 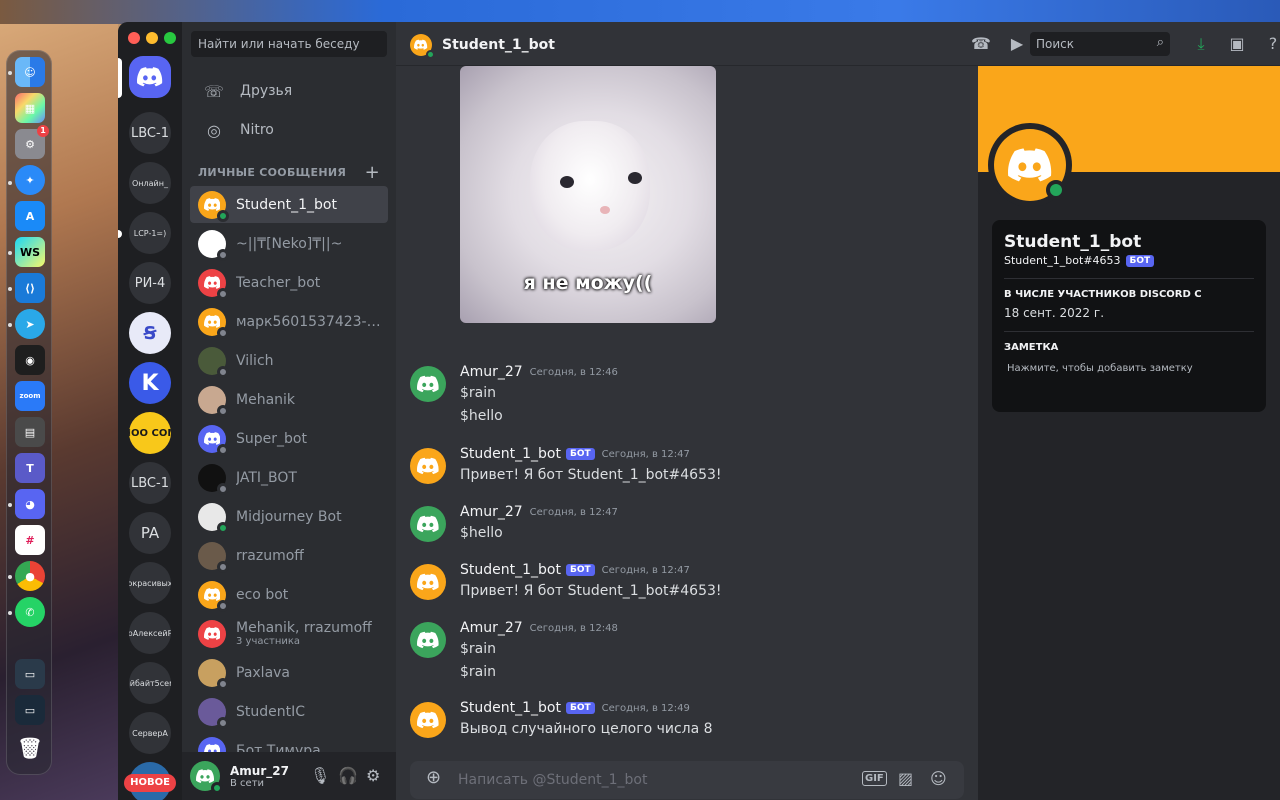 I want to click on figma-icon: ◉, so click(x=30, y=360).